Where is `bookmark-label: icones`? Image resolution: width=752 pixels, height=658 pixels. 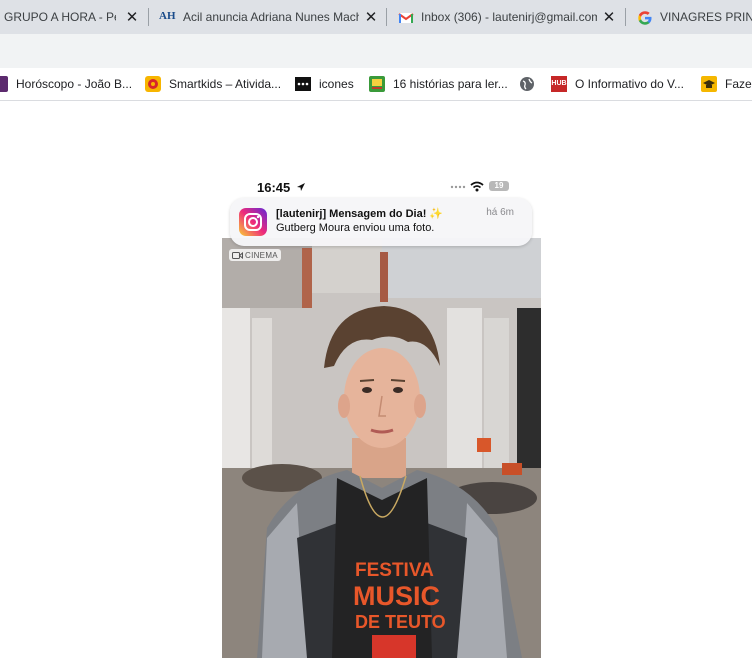 bookmark-label: icones is located at coordinates (336, 84).